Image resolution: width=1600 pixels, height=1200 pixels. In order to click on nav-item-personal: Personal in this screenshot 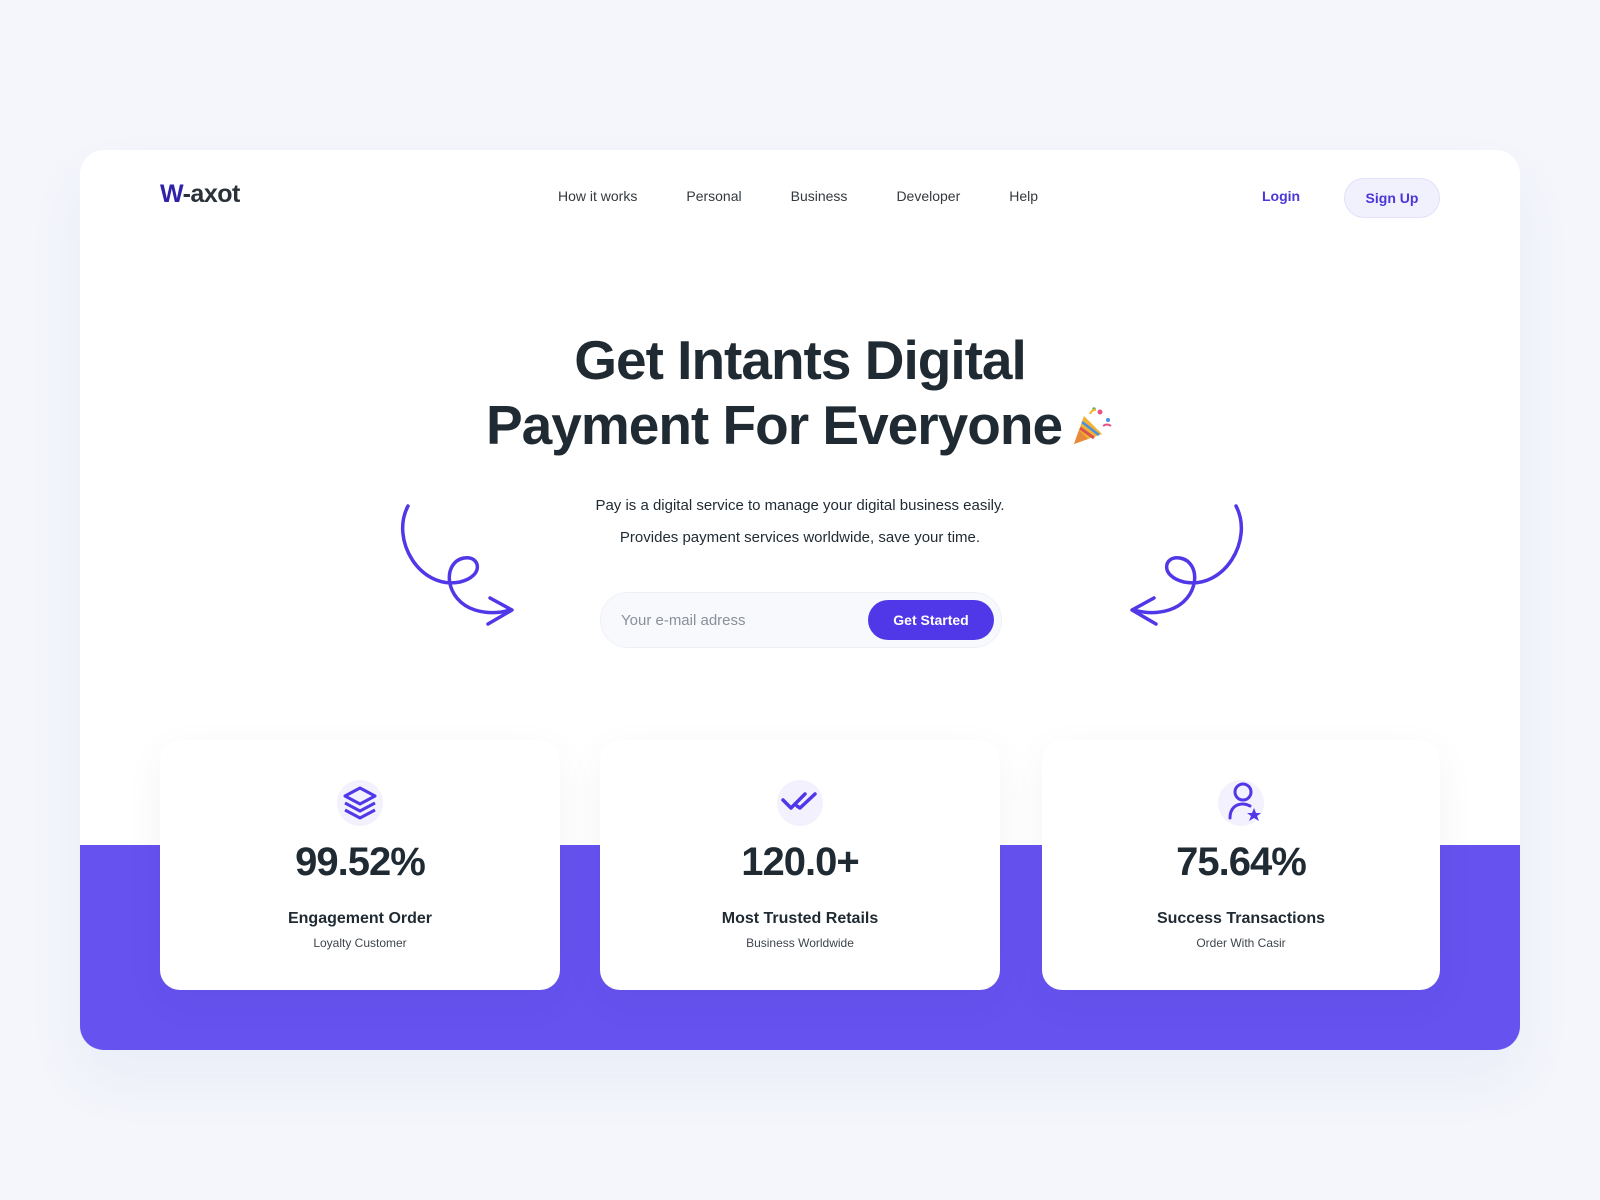, I will do `click(713, 196)`.